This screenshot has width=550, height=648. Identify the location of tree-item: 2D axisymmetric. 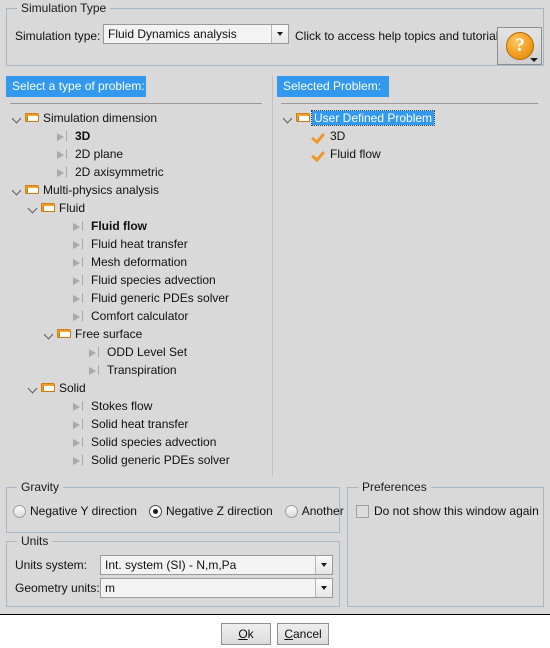
(137, 172).